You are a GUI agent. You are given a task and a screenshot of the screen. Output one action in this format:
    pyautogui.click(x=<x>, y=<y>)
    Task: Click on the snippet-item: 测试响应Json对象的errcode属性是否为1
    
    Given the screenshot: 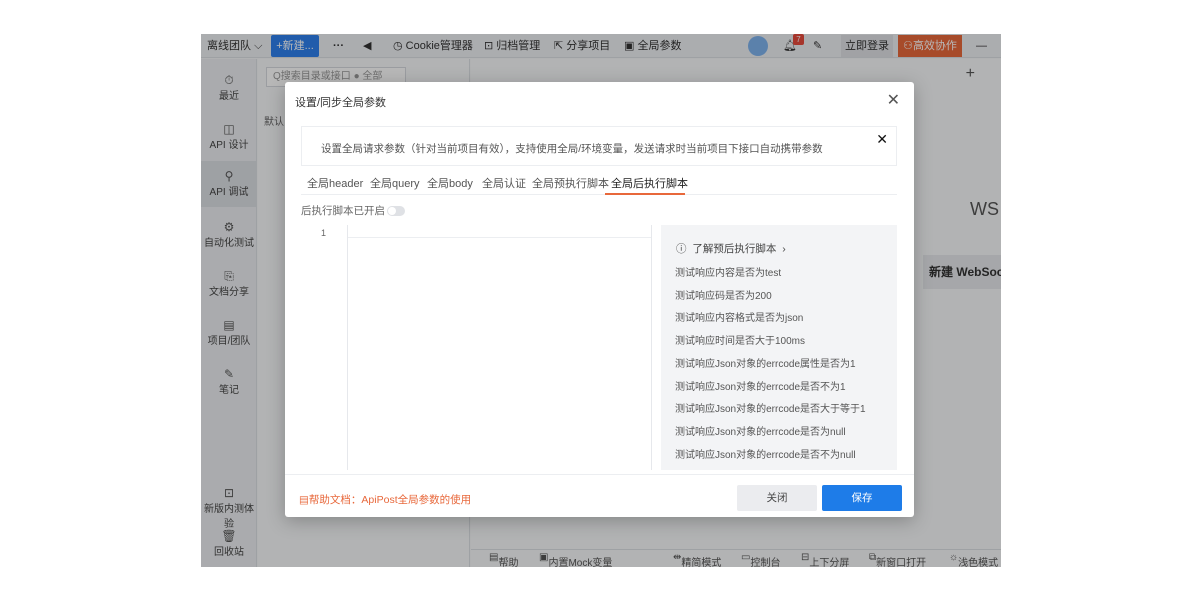 What is the action you would take?
    pyautogui.click(x=765, y=362)
    